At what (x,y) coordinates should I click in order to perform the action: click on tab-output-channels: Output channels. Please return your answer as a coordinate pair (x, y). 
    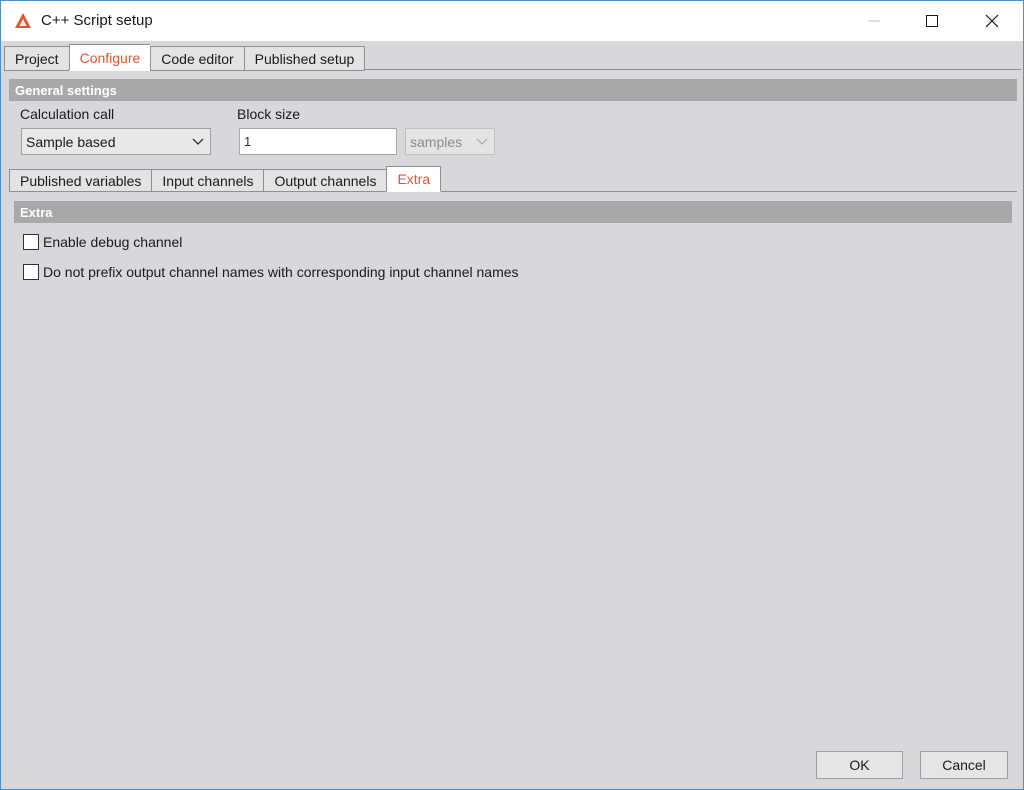
    Looking at the image, I should click on (325, 180).